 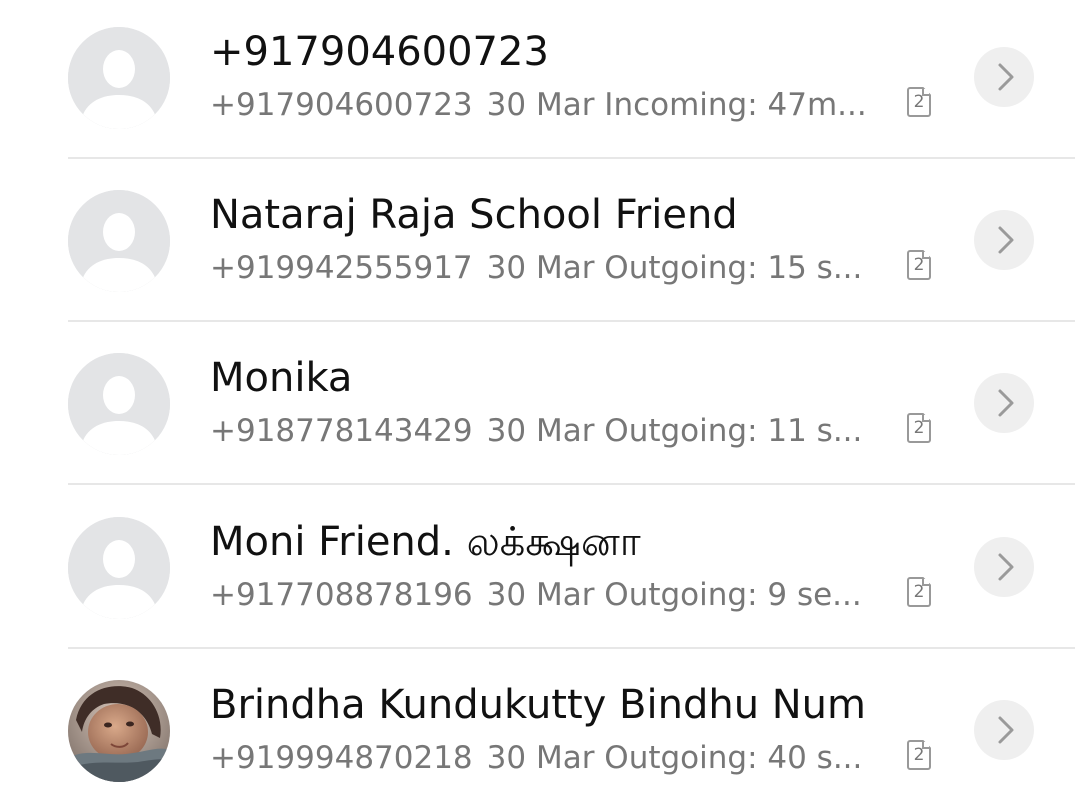 I want to click on contact-name: Moni Friend. லக்க்ஷனா, so click(x=425, y=542).